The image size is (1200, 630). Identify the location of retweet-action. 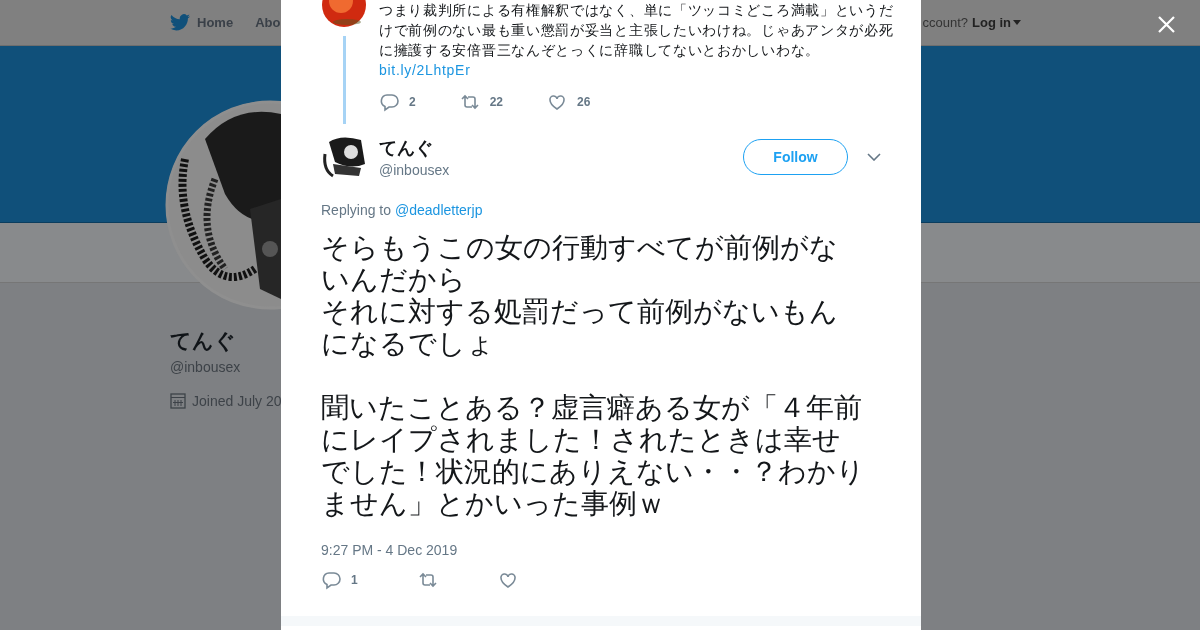
(427, 580).